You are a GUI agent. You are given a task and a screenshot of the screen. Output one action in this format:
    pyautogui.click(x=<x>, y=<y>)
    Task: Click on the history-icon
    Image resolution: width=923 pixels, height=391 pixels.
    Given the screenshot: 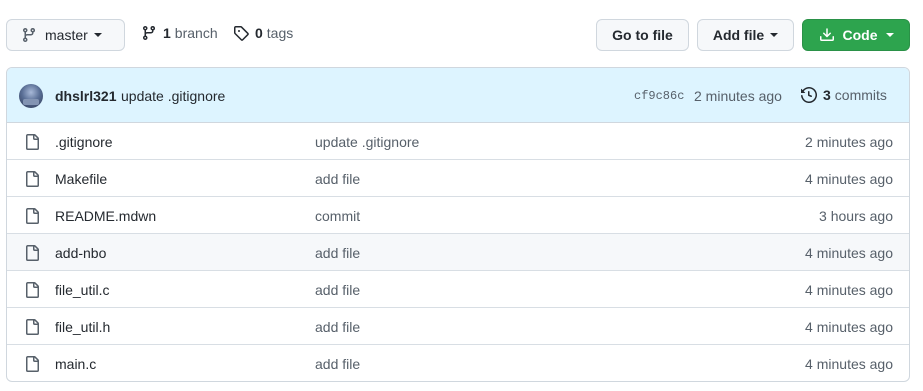 What is the action you would take?
    pyautogui.click(x=809, y=95)
    